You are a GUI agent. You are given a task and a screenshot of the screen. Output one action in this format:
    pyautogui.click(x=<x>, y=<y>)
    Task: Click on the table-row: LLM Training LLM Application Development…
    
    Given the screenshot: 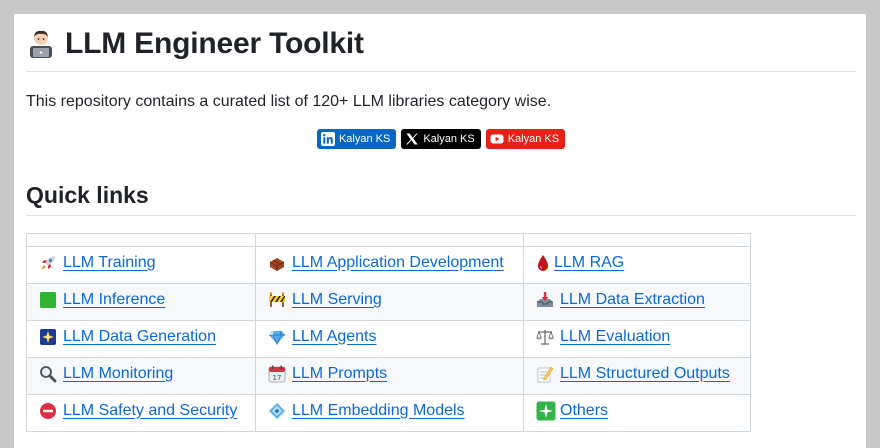 What is the action you would take?
    pyautogui.click(x=388, y=265)
    